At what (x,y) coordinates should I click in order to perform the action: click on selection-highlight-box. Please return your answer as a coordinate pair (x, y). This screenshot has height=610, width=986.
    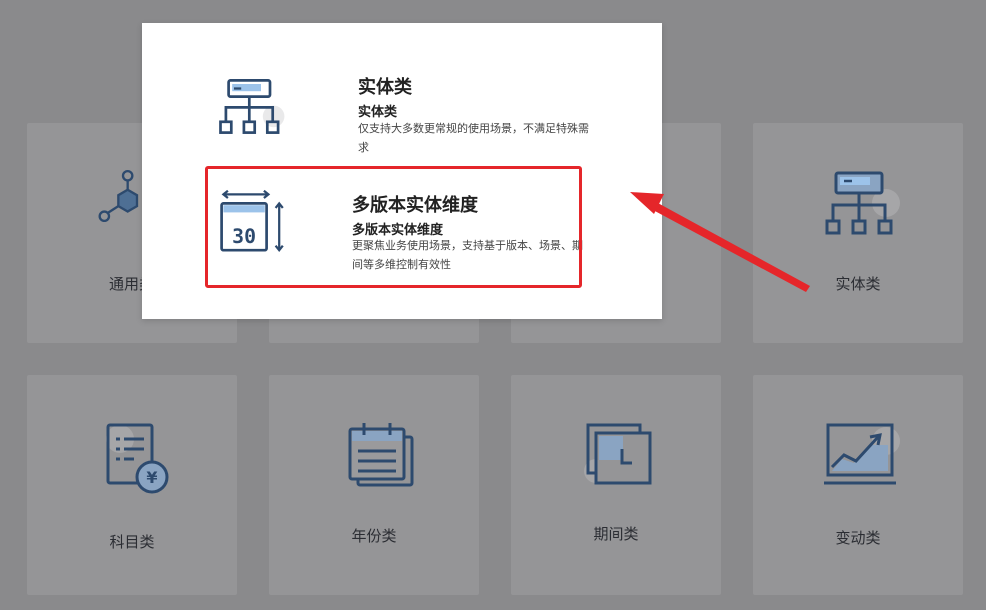
    Looking at the image, I should click on (393, 227).